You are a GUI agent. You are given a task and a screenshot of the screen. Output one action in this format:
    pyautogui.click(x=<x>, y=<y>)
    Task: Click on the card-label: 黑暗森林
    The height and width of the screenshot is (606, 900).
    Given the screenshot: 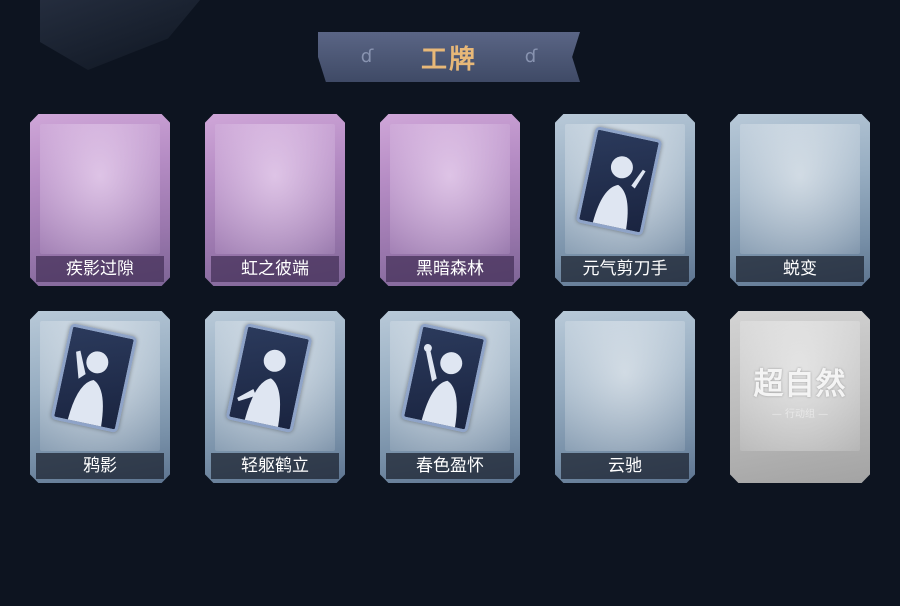 What is the action you would take?
    pyautogui.click(x=450, y=269)
    